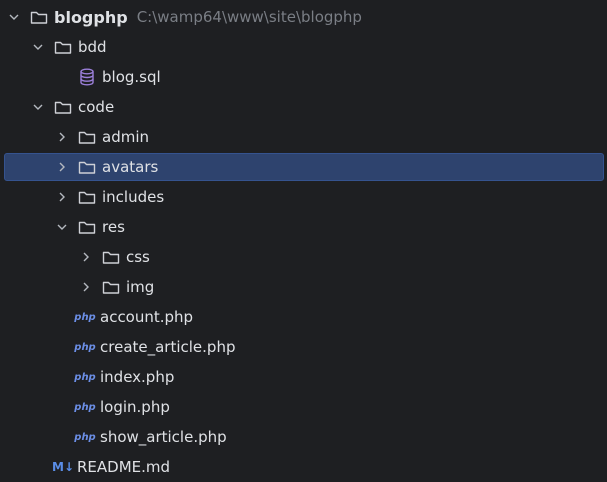 This screenshot has width=607, height=482. What do you see at coordinates (63, 467) in the screenshot?
I see `markdown-file-icon: M↓` at bounding box center [63, 467].